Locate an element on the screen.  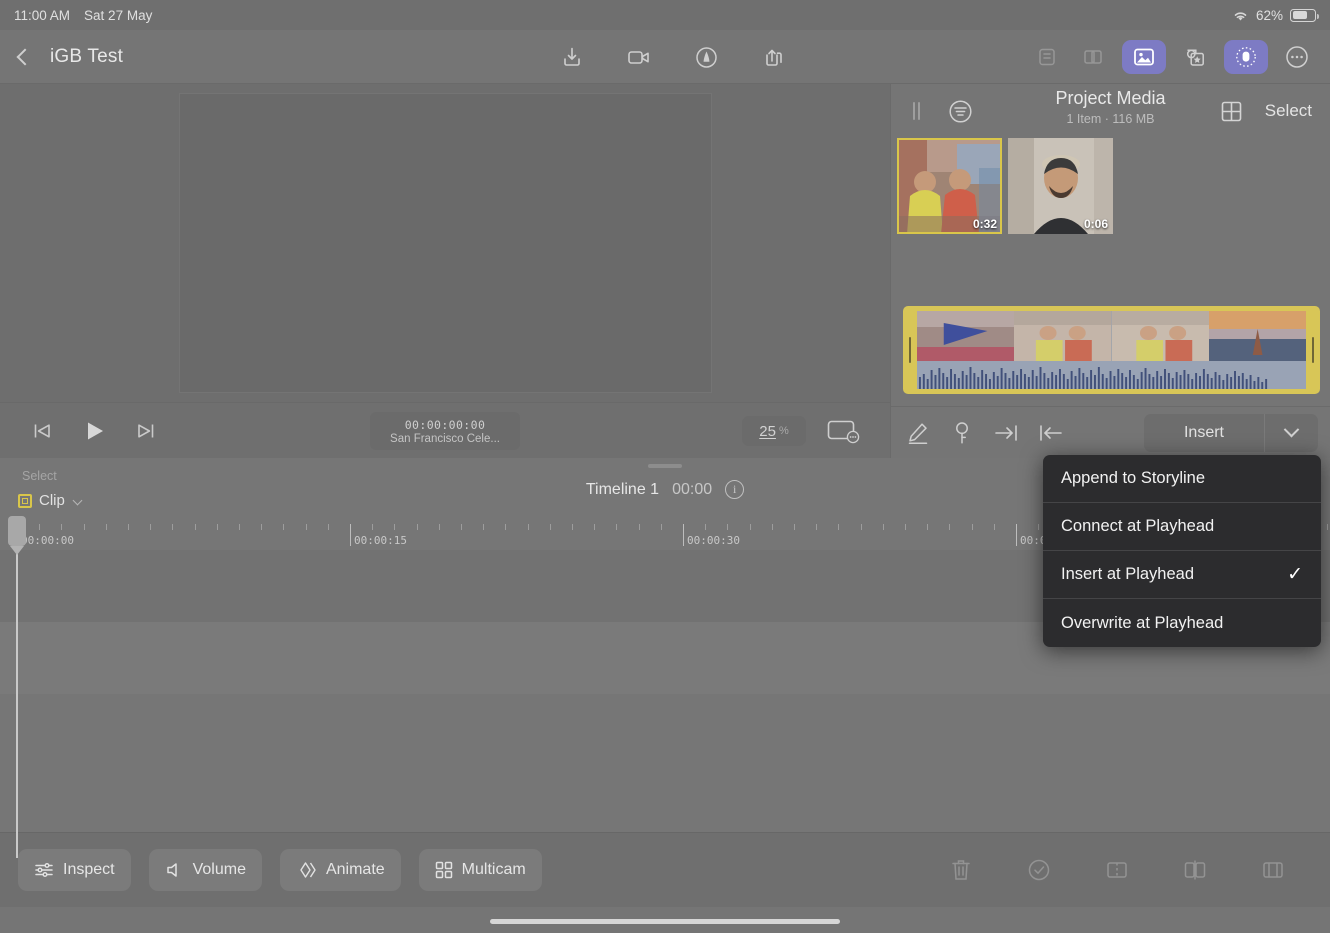
ruler-tick-label: 00:00:30 is located at coordinates (713, 540).